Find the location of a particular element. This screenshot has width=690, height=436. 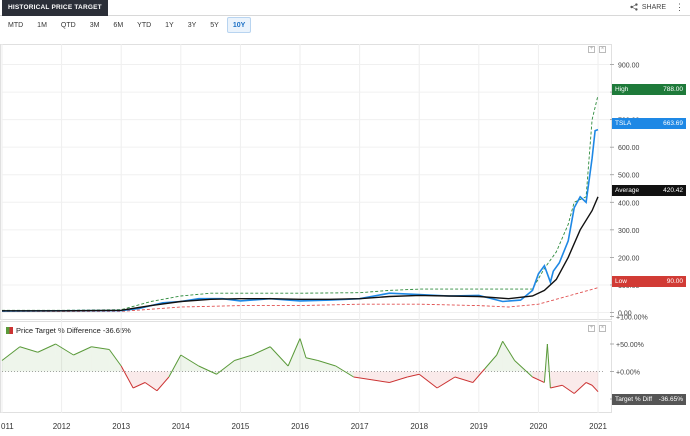

range-button-3y: 3Y is located at coordinates (192, 25).